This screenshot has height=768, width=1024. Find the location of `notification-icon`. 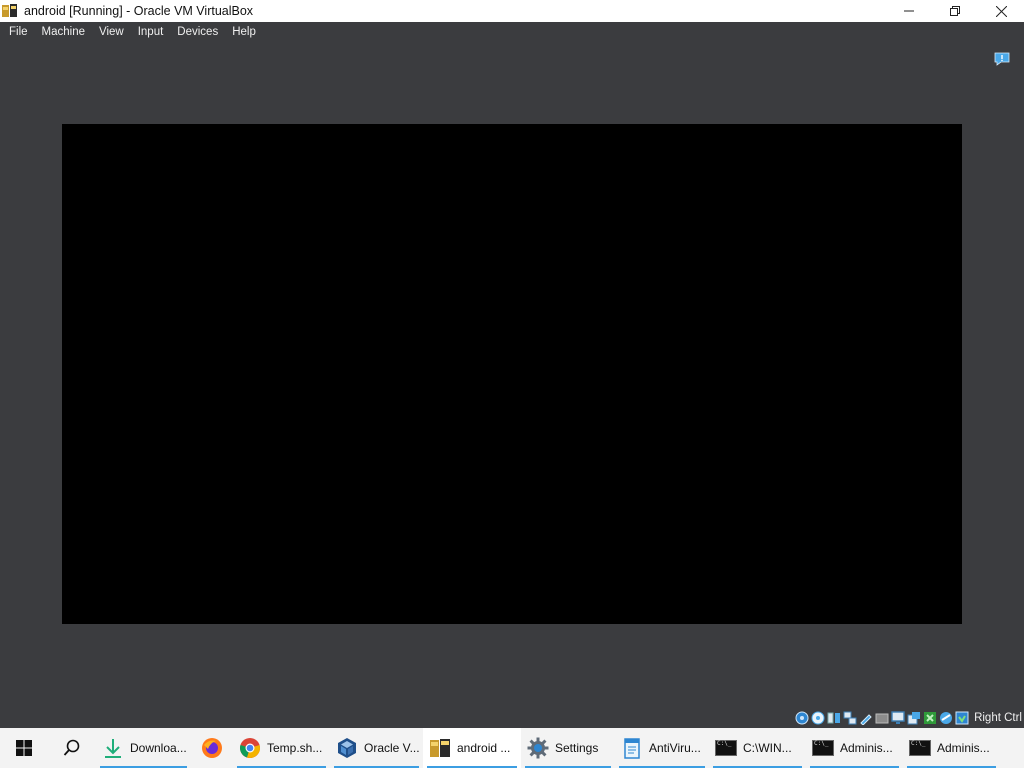

notification-icon is located at coordinates (1002, 59).